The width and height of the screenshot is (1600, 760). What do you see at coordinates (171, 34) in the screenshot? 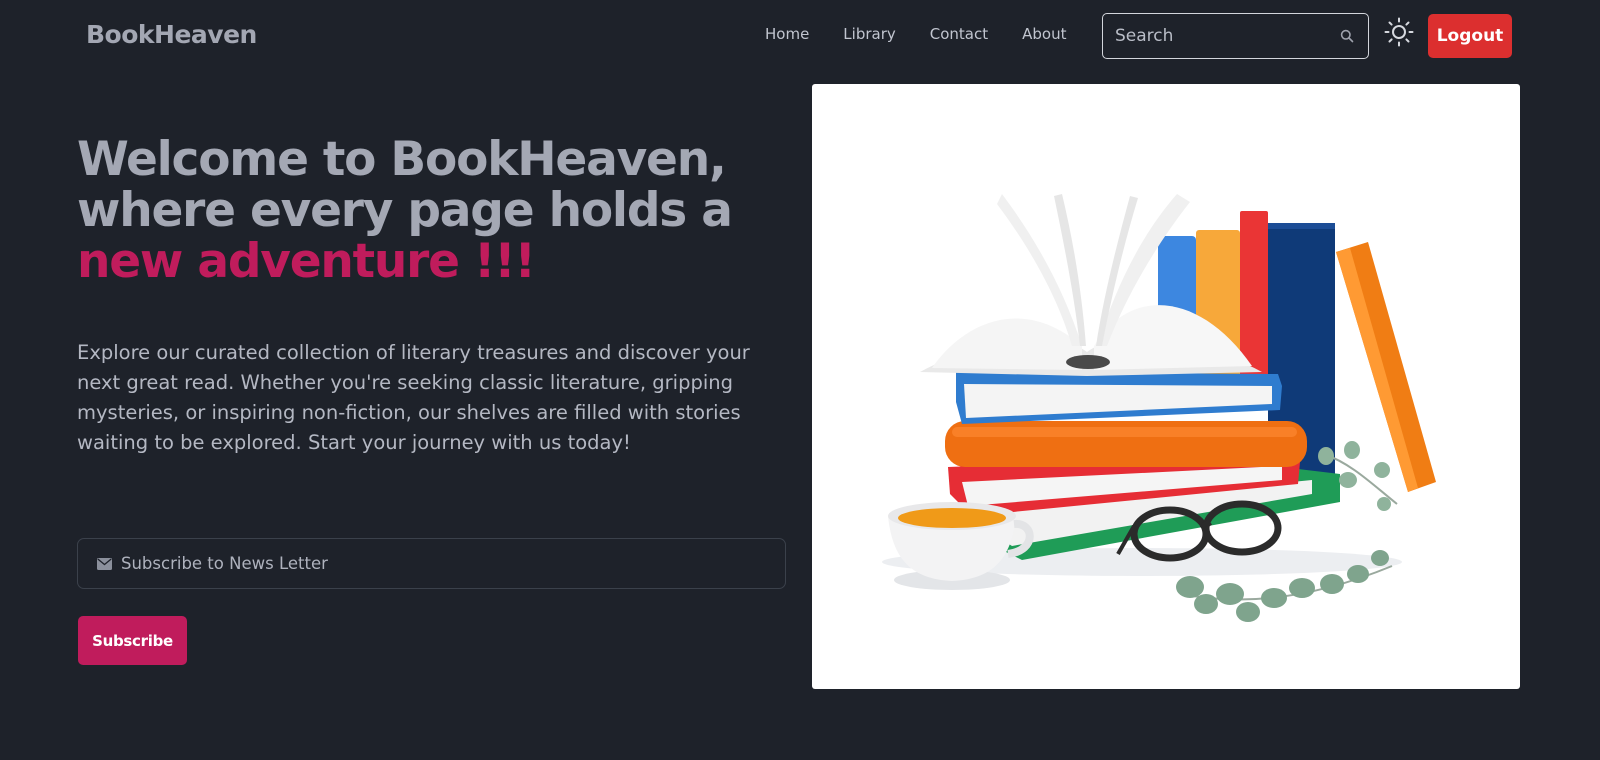
I see `brand-logo: BookHeaven` at bounding box center [171, 34].